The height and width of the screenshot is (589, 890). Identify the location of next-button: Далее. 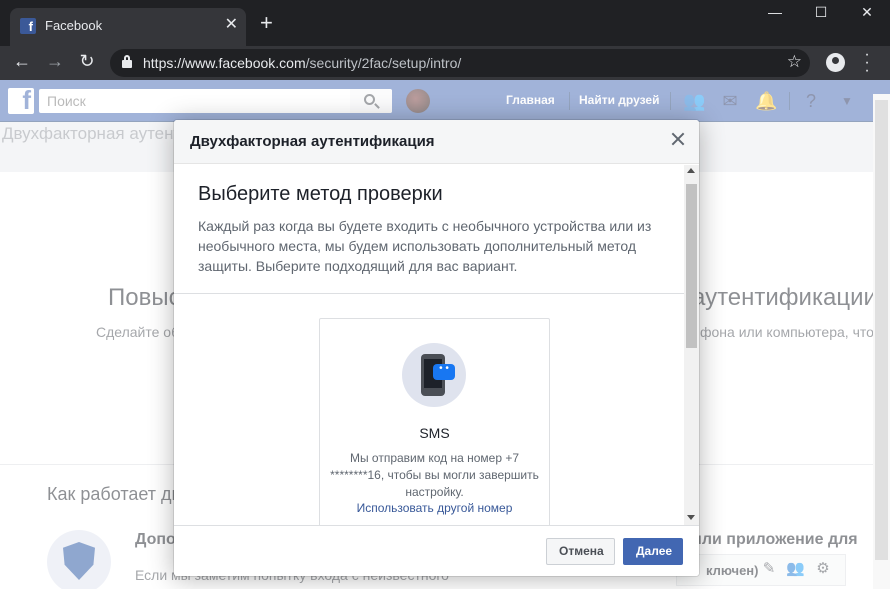
(653, 551).